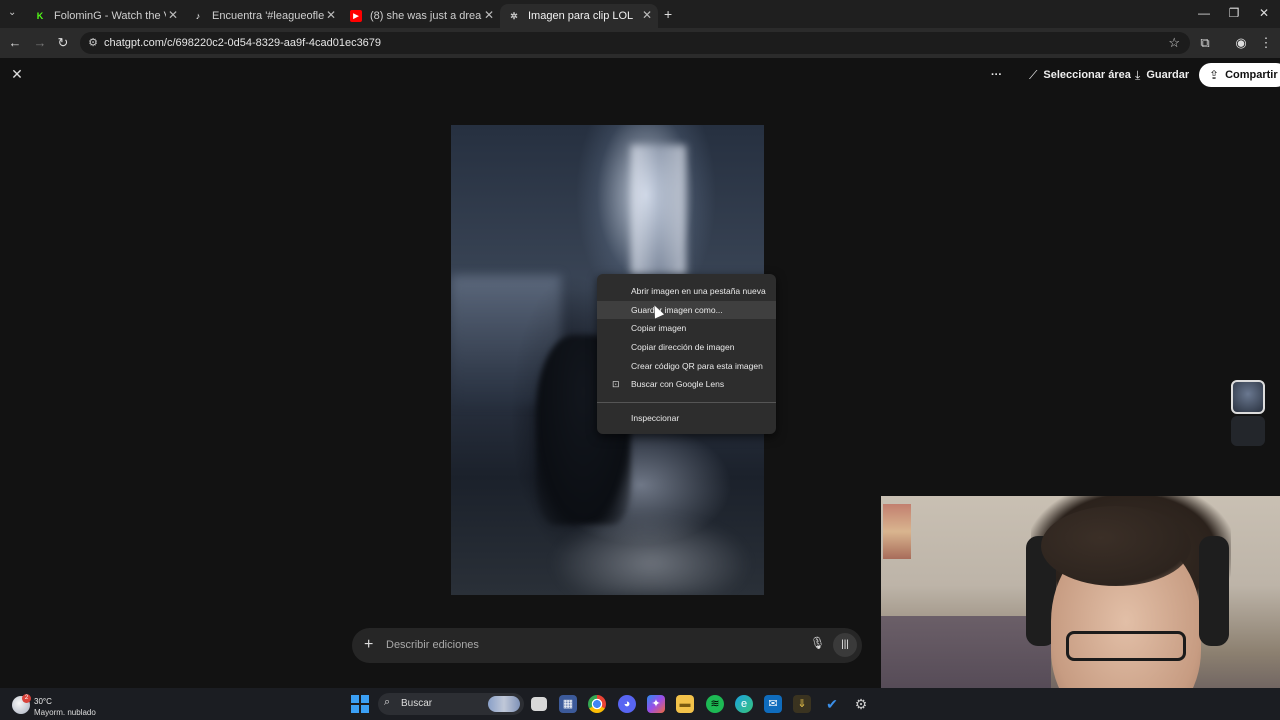 This screenshot has width=1280, height=720. I want to click on image-window-light, so click(658, 210).